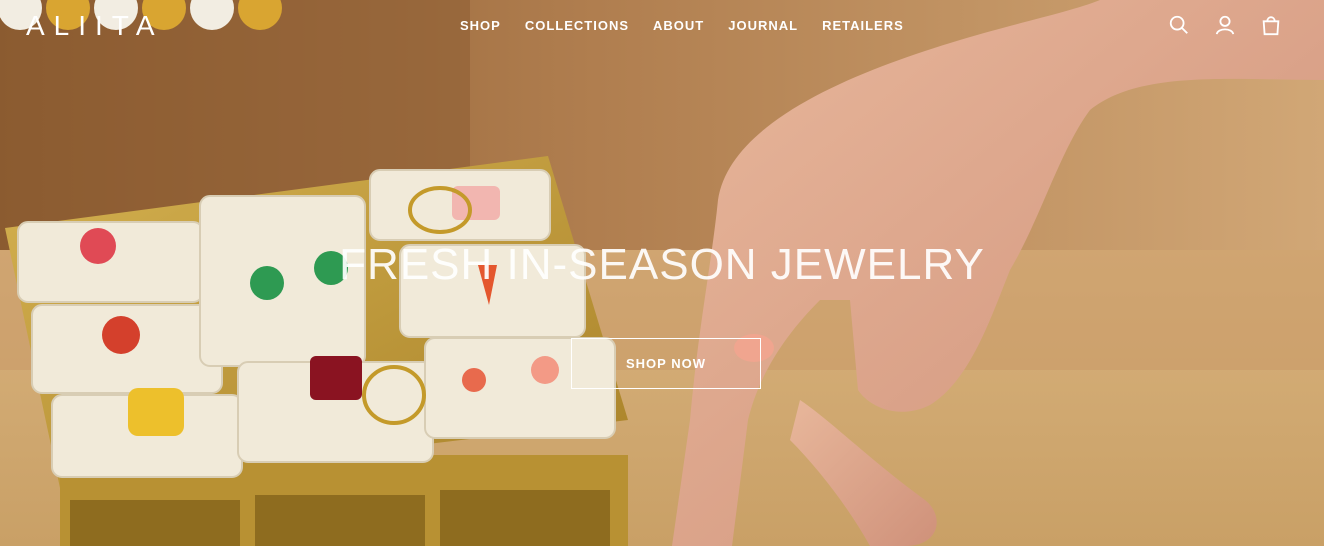 This screenshot has width=1324, height=546. I want to click on nav-item-shop: SHOP, so click(480, 25).